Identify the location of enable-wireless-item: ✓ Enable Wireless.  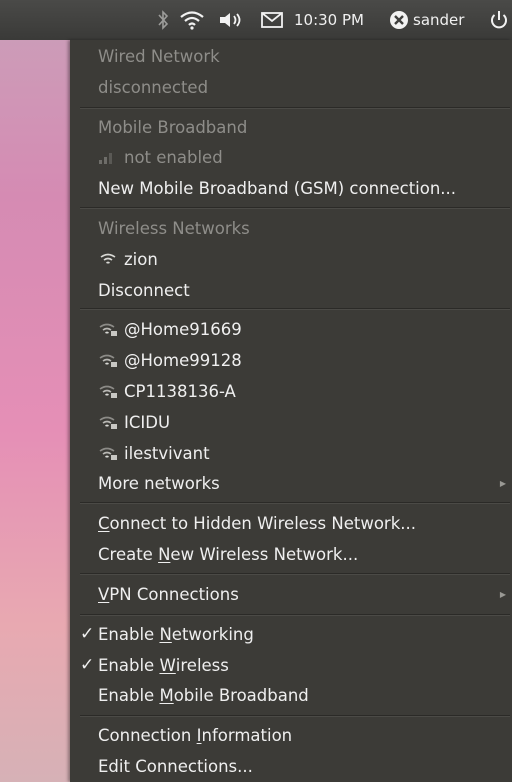
(291, 665).